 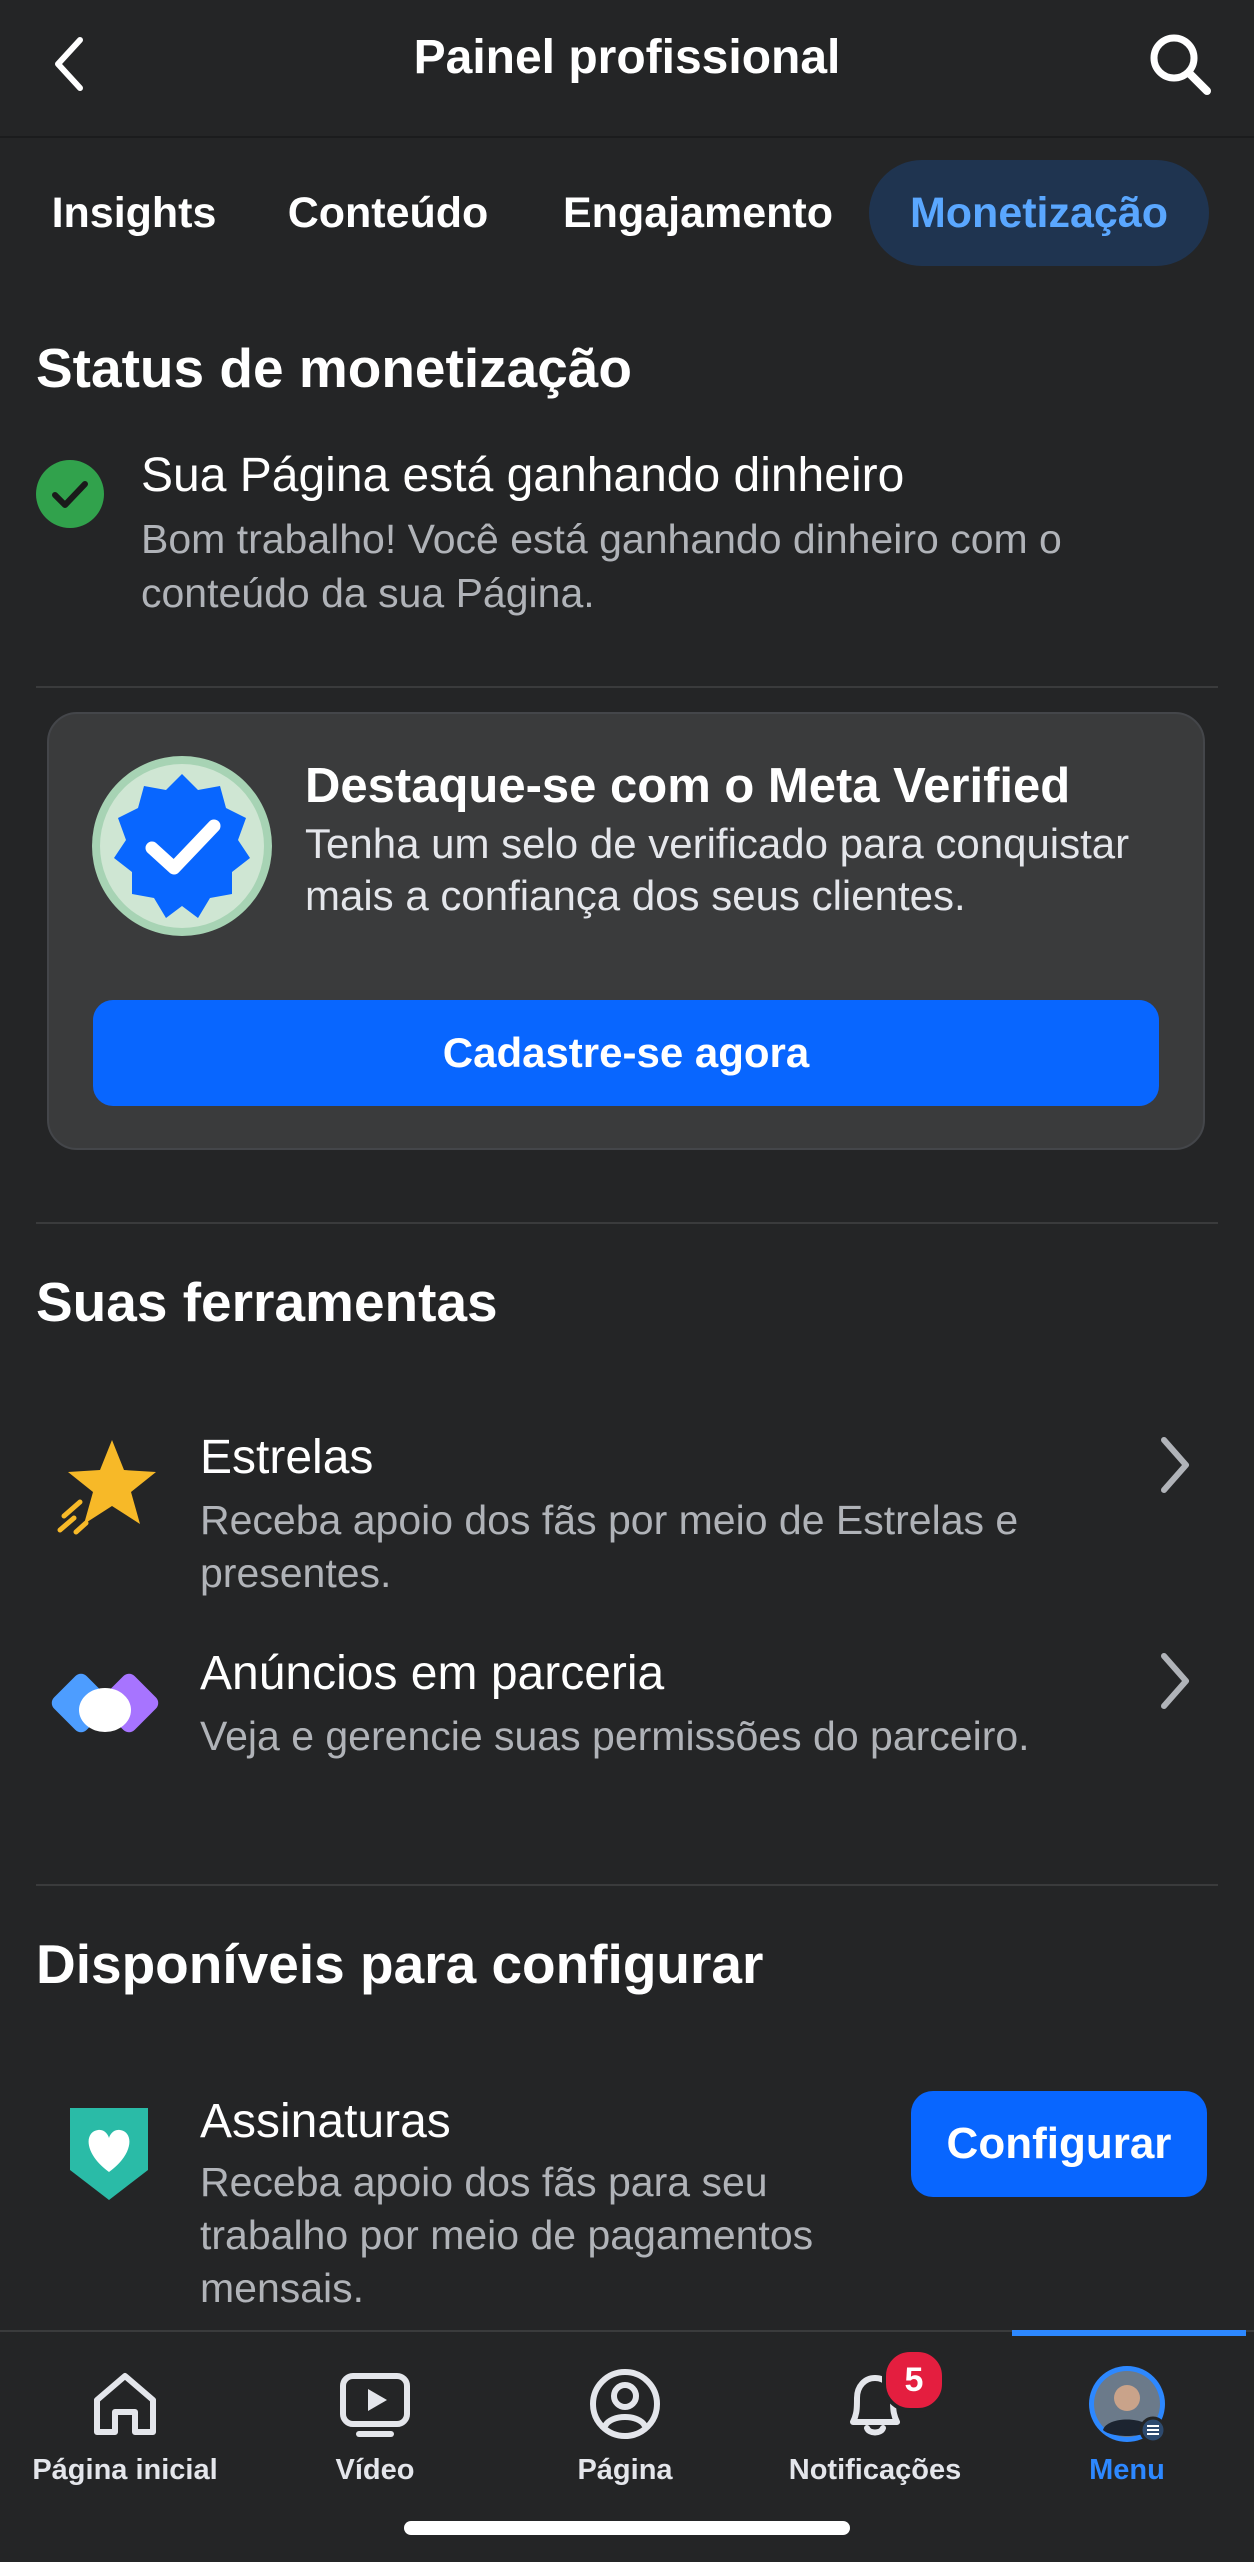 What do you see at coordinates (625, 2470) in the screenshot?
I see `nav-label: Página` at bounding box center [625, 2470].